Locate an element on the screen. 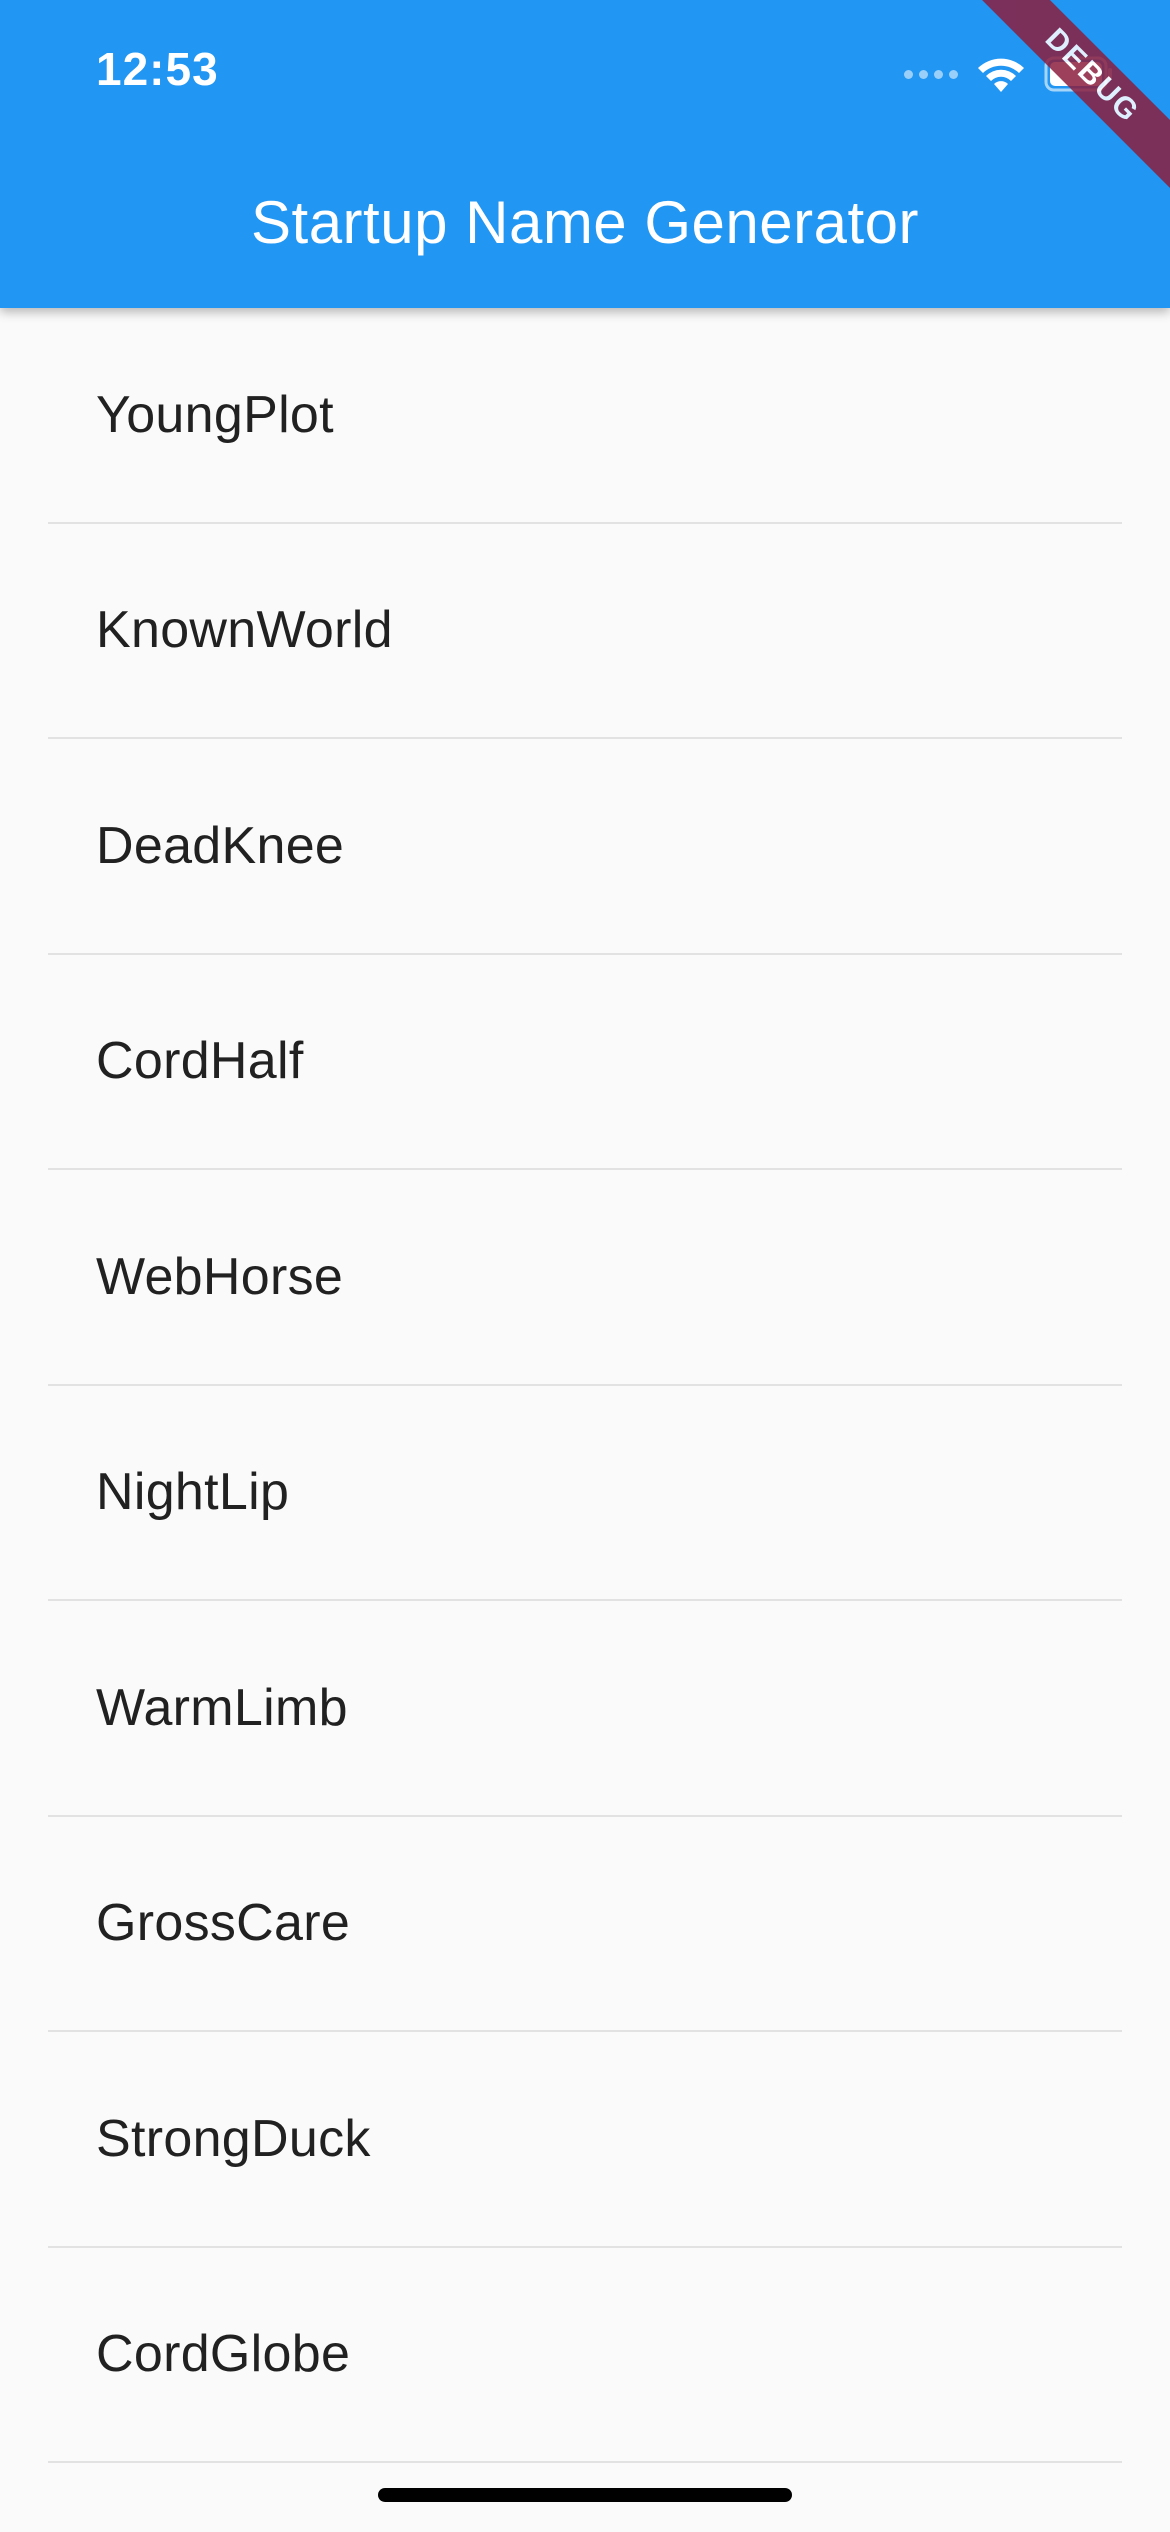 The width and height of the screenshot is (1170, 2532). status-icons is located at coordinates (1009, 74).